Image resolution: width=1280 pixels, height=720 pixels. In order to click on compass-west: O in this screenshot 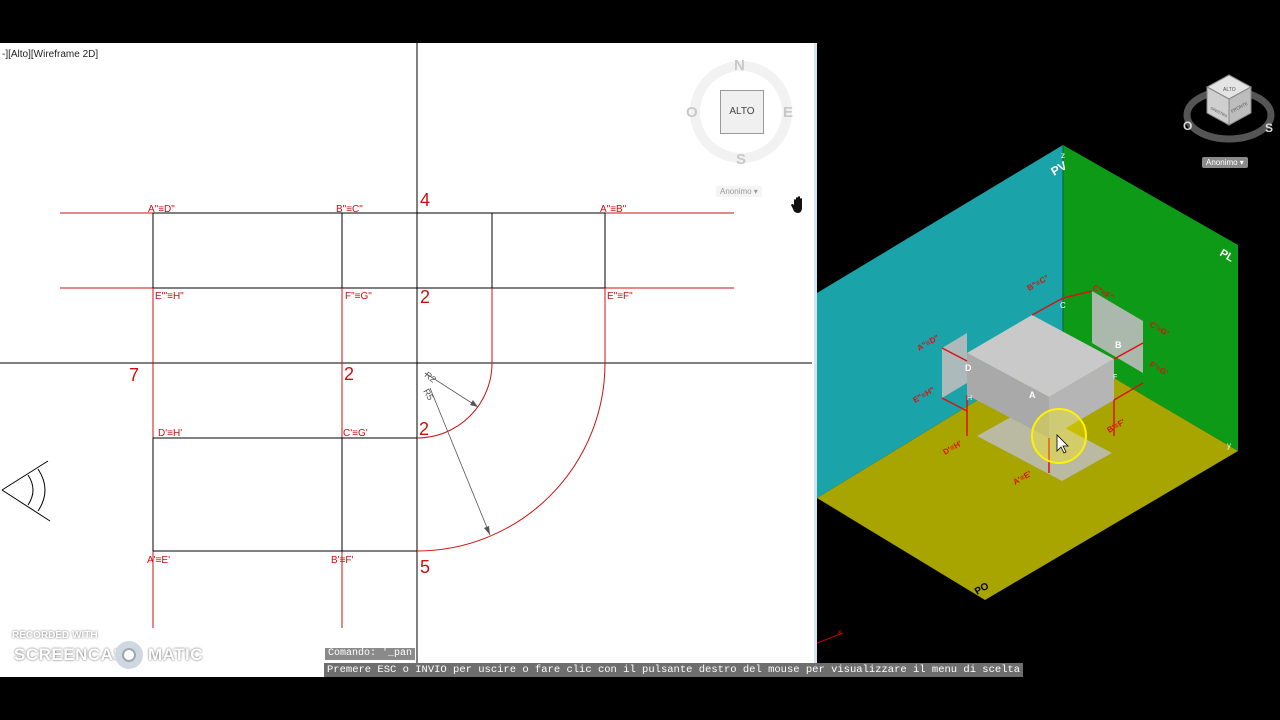, I will do `click(692, 112)`.